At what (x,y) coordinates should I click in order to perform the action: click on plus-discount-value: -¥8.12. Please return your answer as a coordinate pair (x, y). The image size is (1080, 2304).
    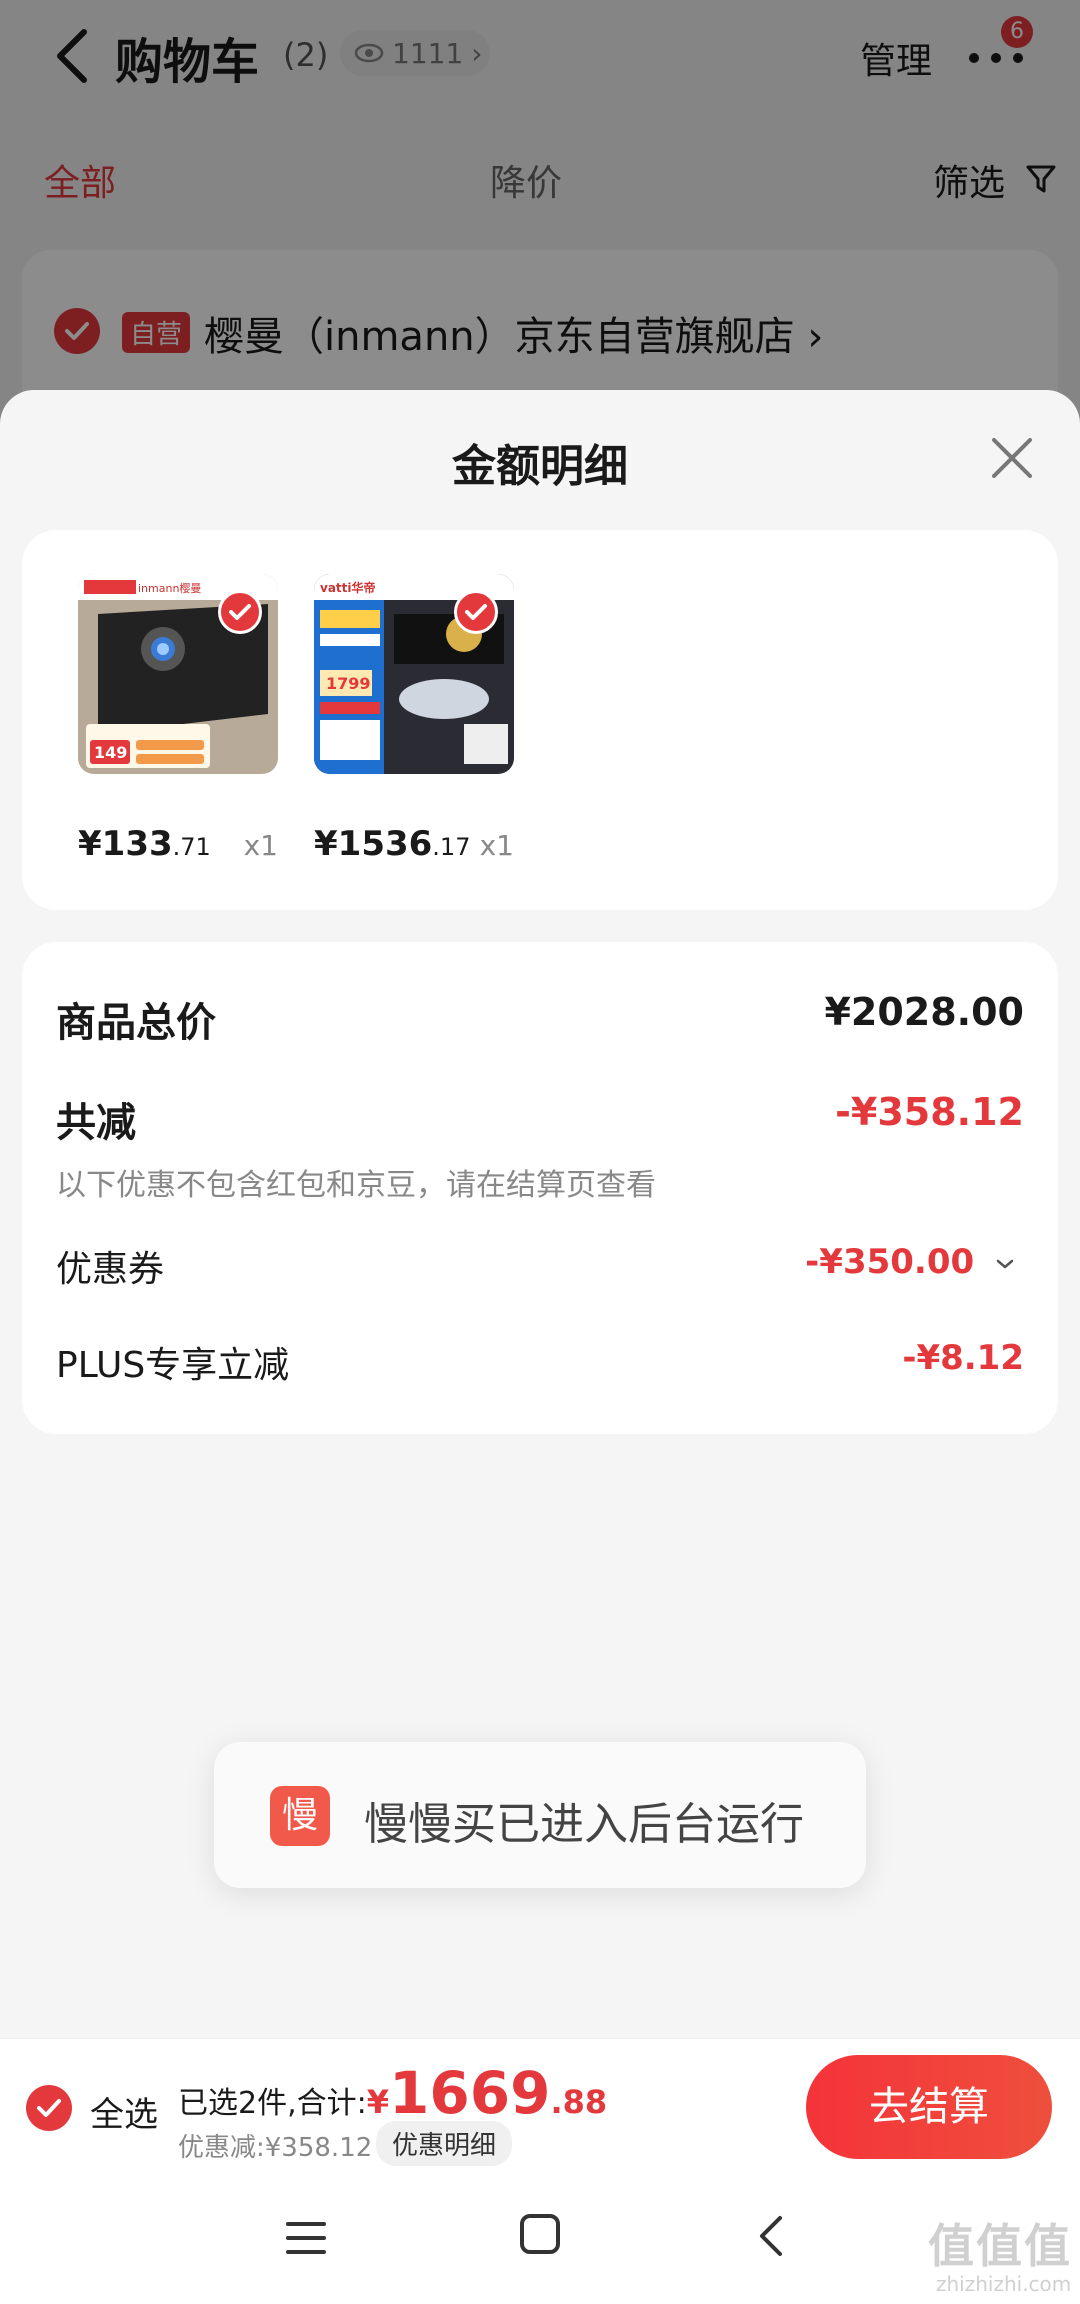
    Looking at the image, I should click on (963, 1358).